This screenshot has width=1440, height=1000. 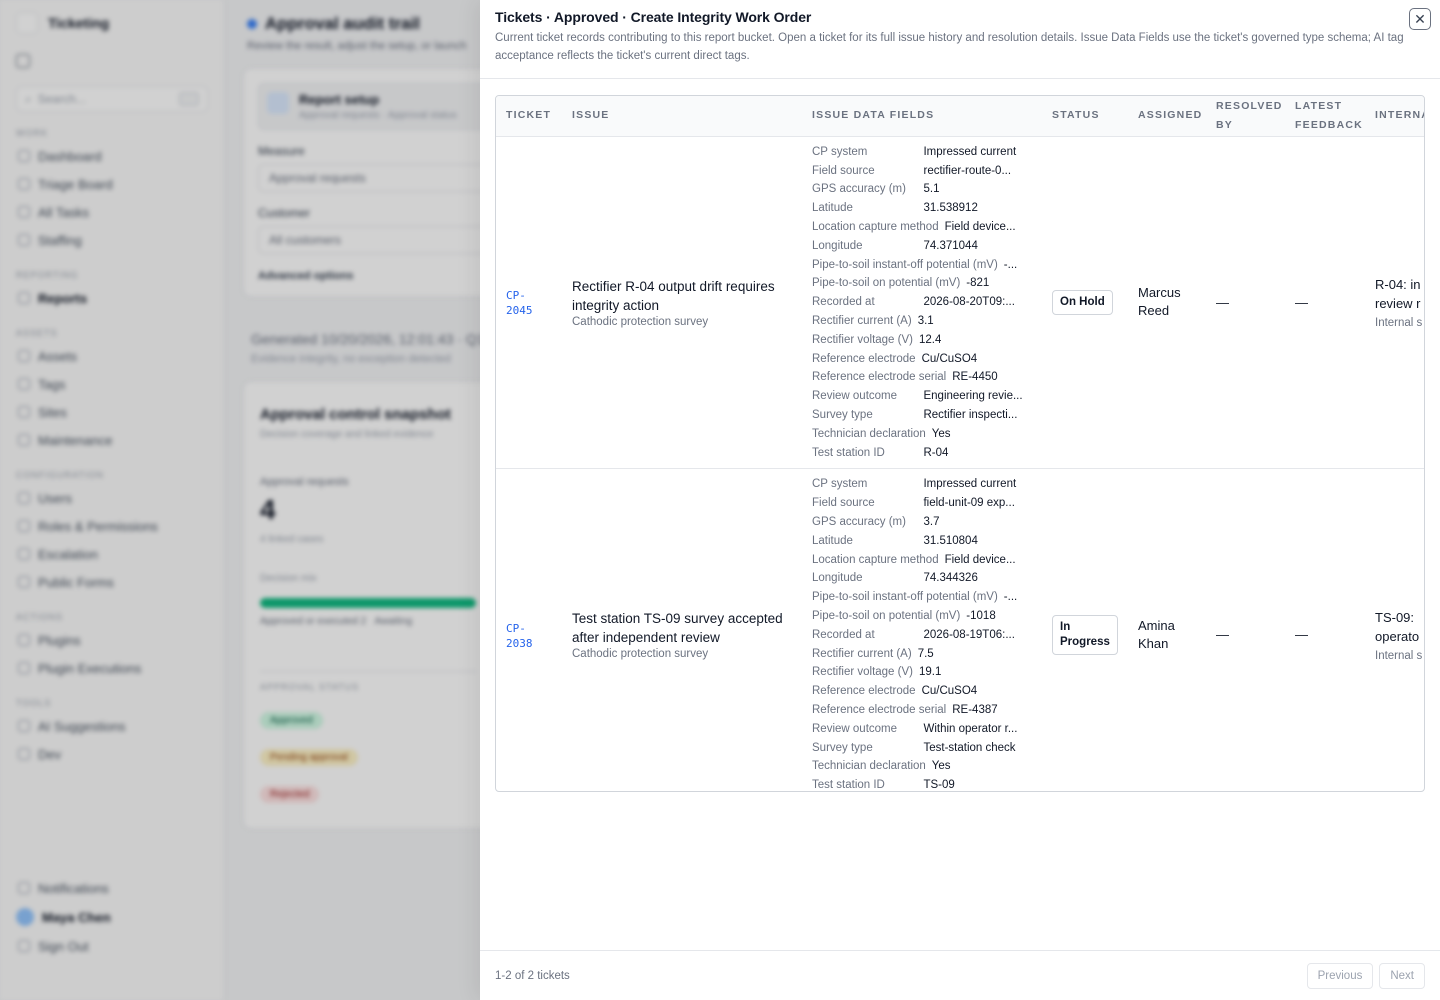 I want to click on assigned-user: Marcus Reed, so click(x=1159, y=302).